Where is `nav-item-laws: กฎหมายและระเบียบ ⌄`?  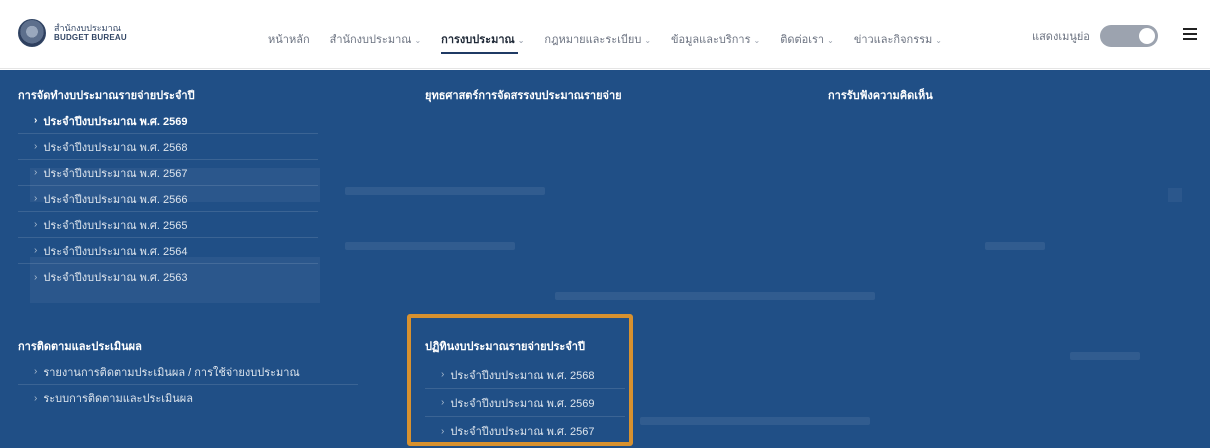
nav-item-laws: กฎหมายและระเบียบ ⌄ is located at coordinates (597, 39).